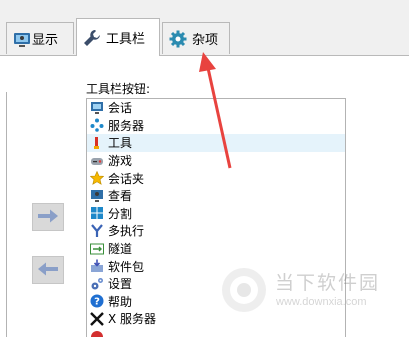  Describe the element at coordinates (97, 333) in the screenshot. I see `exit-icon` at that location.